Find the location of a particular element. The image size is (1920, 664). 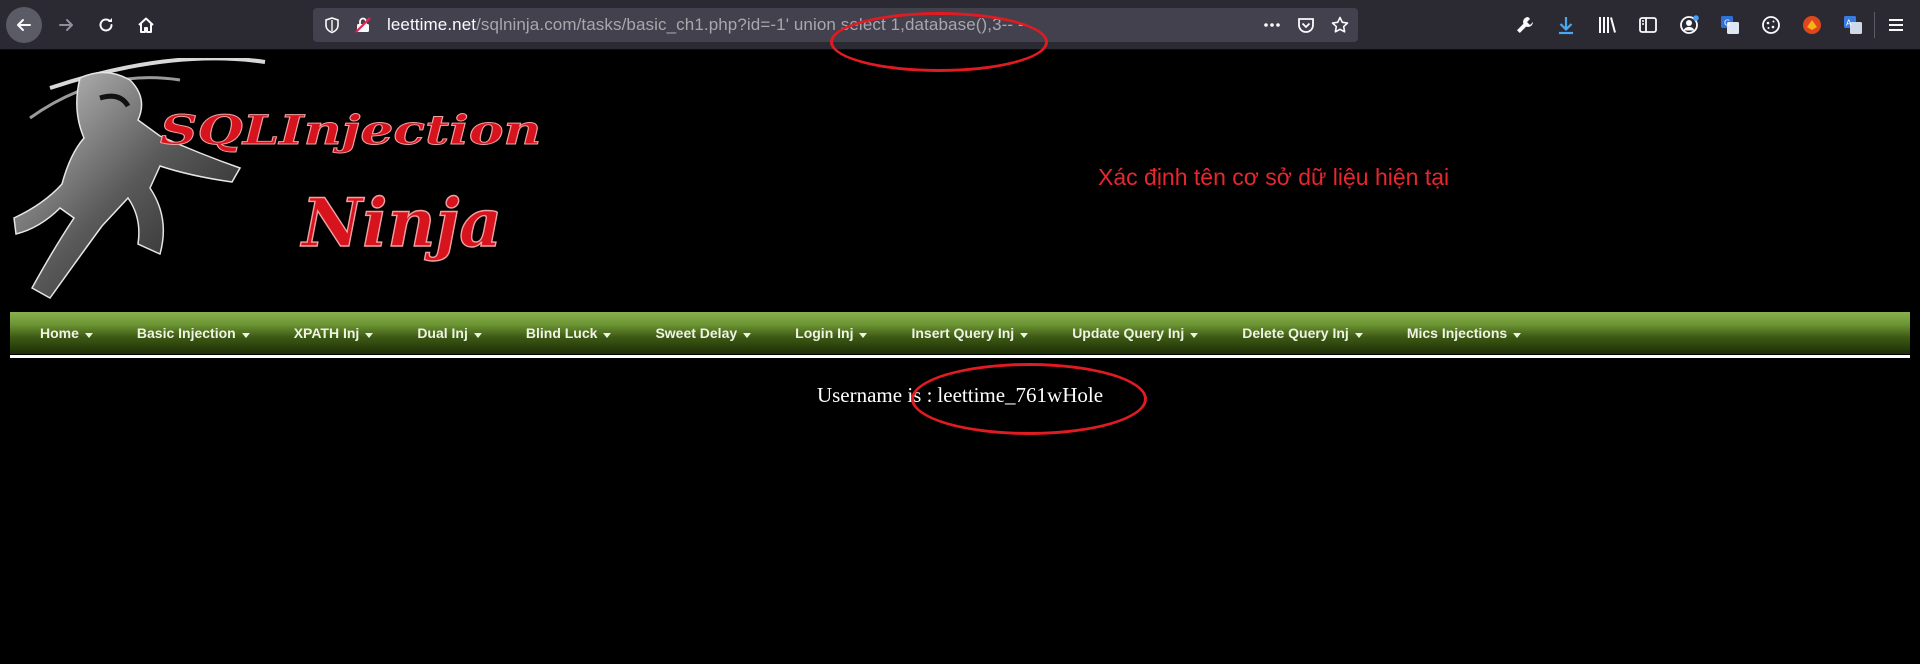

translate-alt-icon: A is located at coordinates (1853, 25).